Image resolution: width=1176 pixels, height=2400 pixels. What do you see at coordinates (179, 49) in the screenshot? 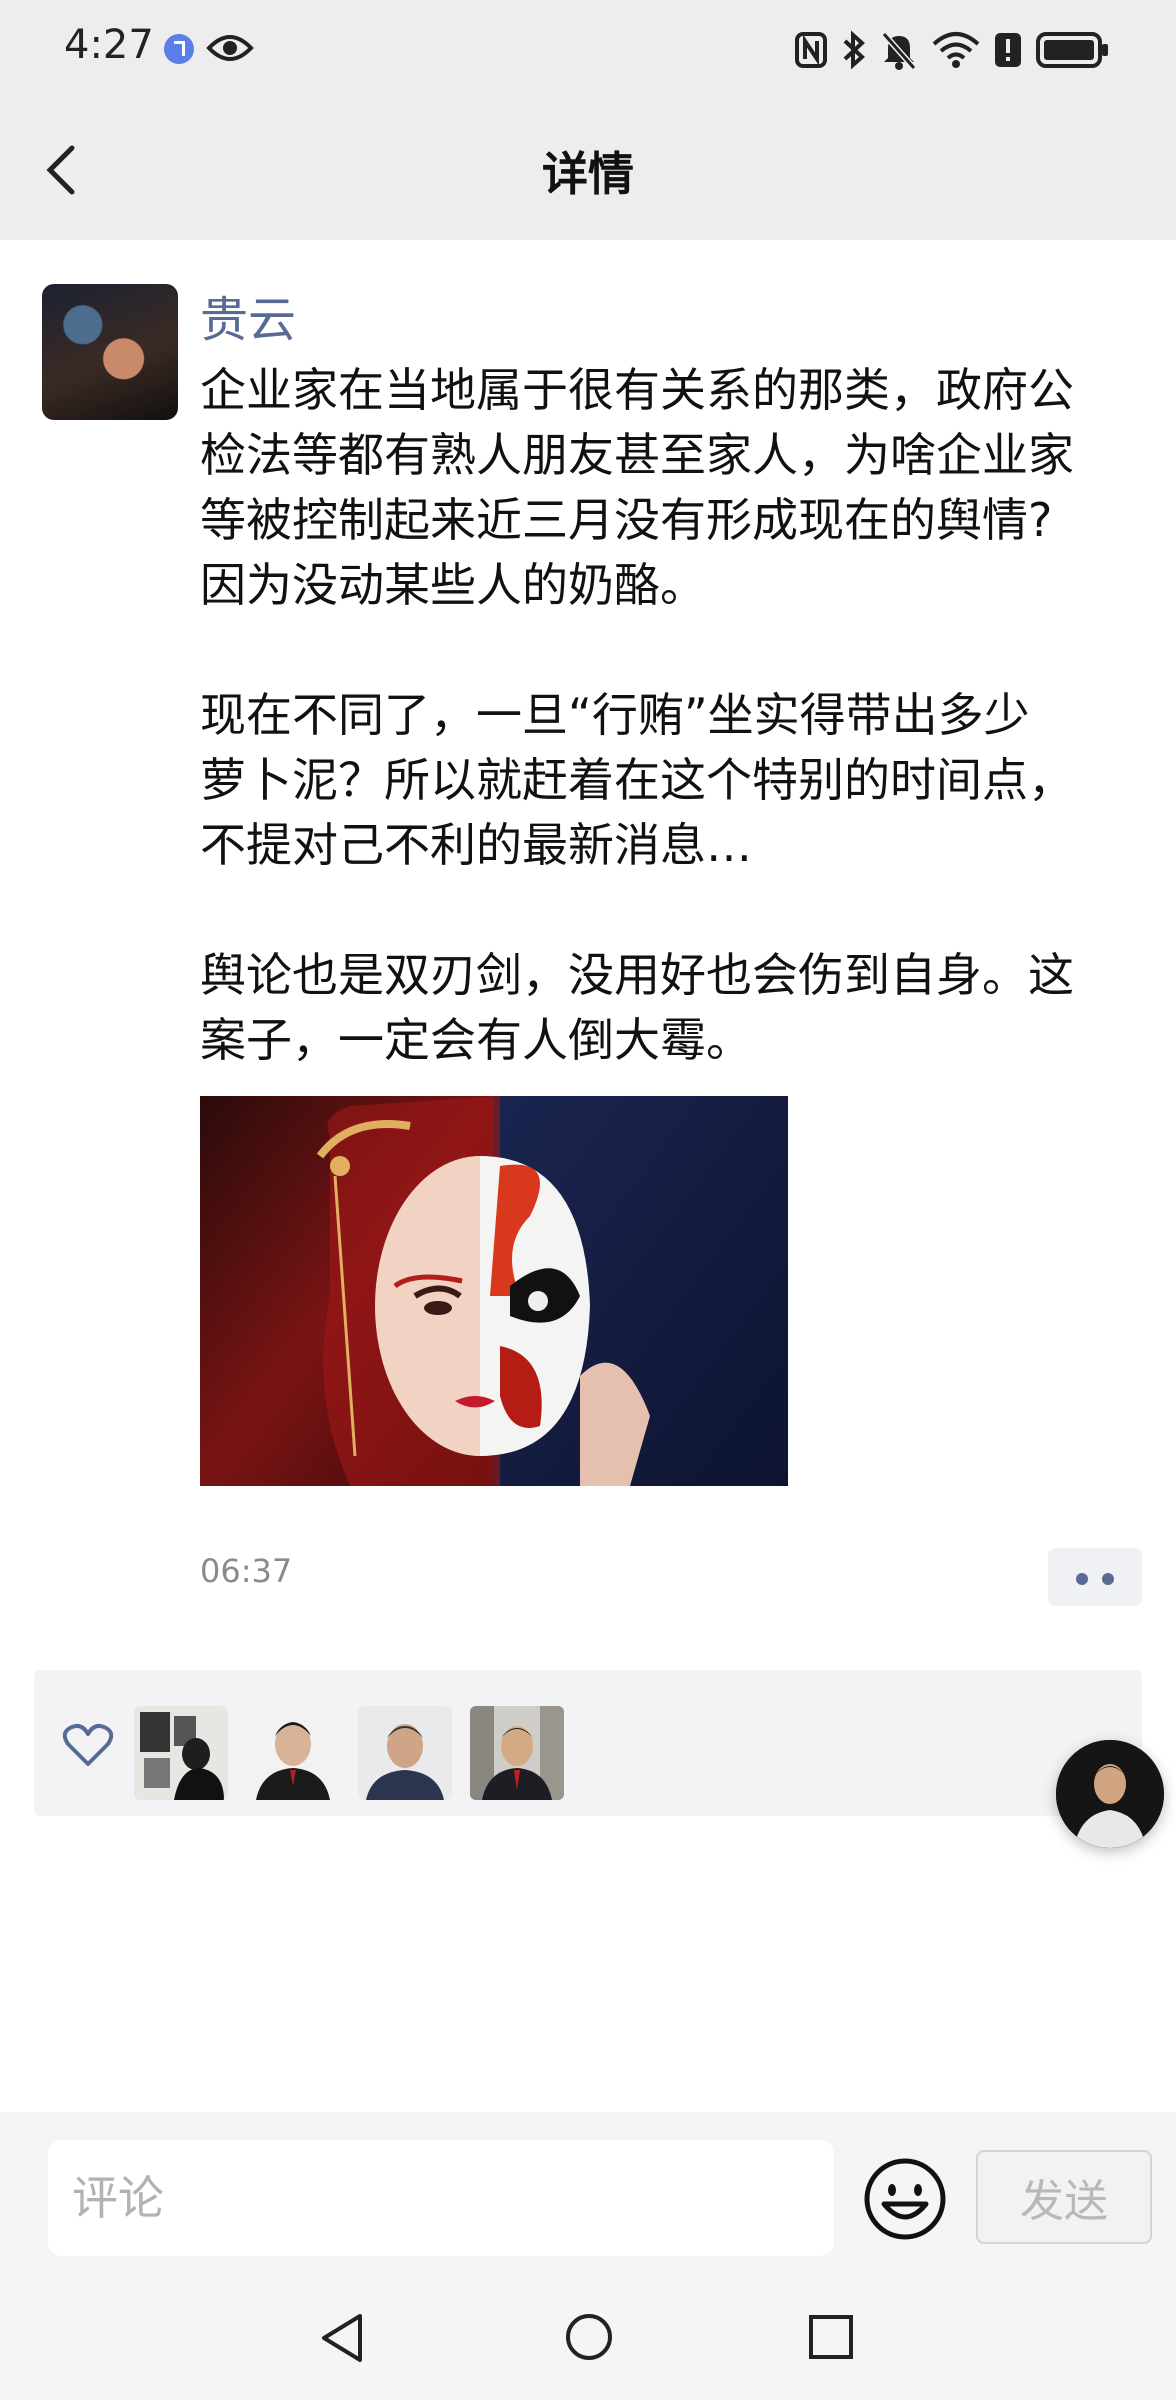
I see `music-icon` at bounding box center [179, 49].